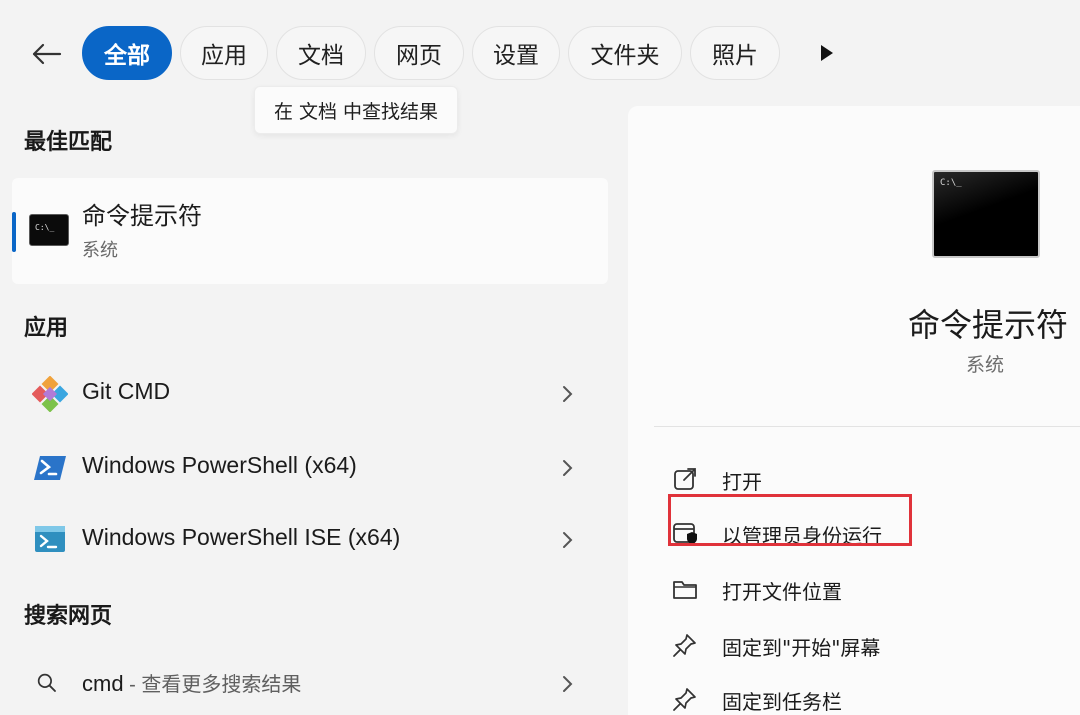 The width and height of the screenshot is (1080, 715). What do you see at coordinates (224, 56) in the screenshot?
I see `filter-tab-label: 应用` at bounding box center [224, 56].